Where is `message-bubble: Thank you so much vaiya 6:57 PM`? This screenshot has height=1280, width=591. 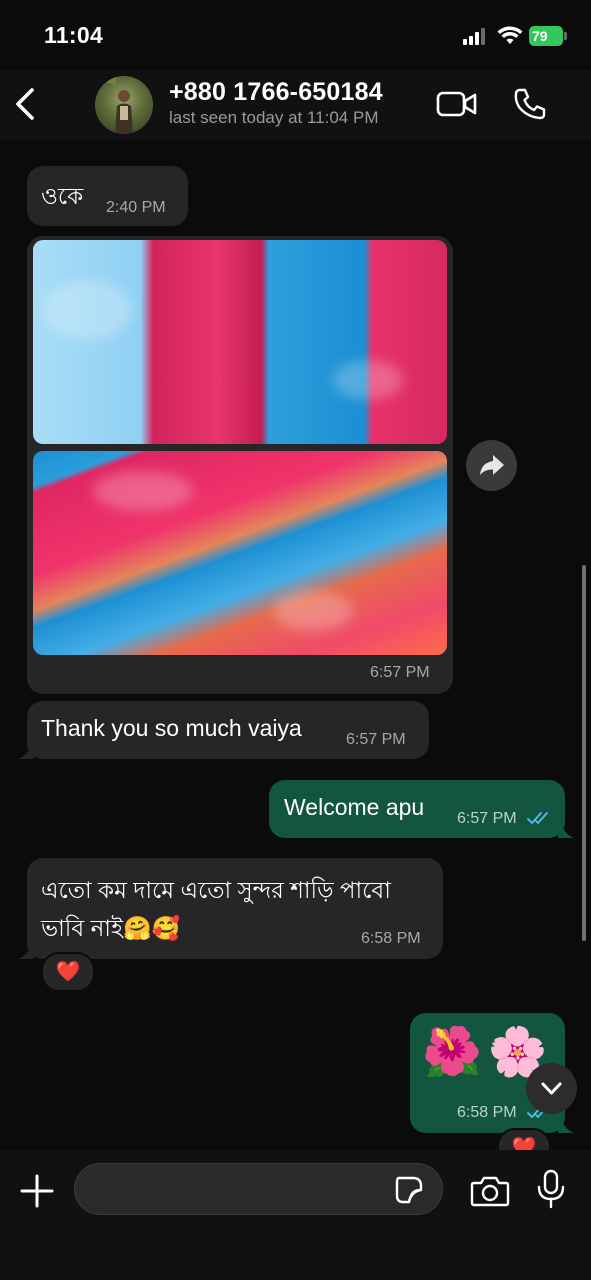 message-bubble: Thank you so much vaiya 6:57 PM is located at coordinates (228, 730).